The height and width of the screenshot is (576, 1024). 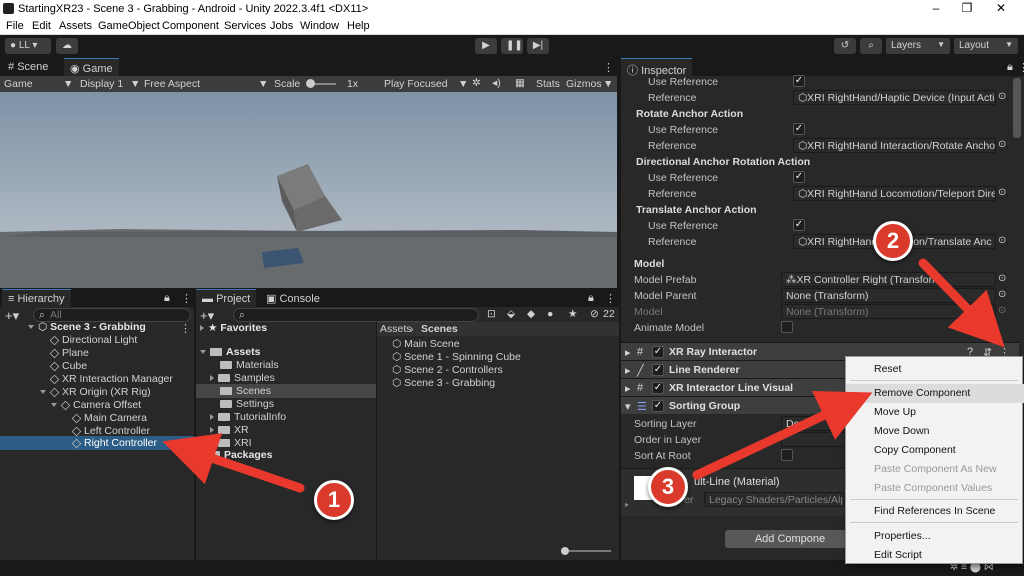 What do you see at coordinates (893, 241) in the screenshot?
I see `annotation-badge-2: 2` at bounding box center [893, 241].